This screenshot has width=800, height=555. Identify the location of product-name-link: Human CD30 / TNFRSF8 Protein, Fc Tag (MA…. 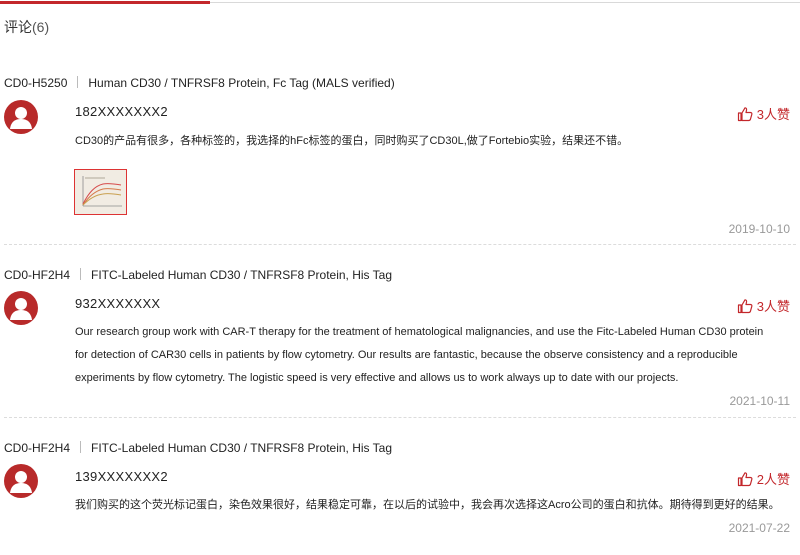
(241, 83).